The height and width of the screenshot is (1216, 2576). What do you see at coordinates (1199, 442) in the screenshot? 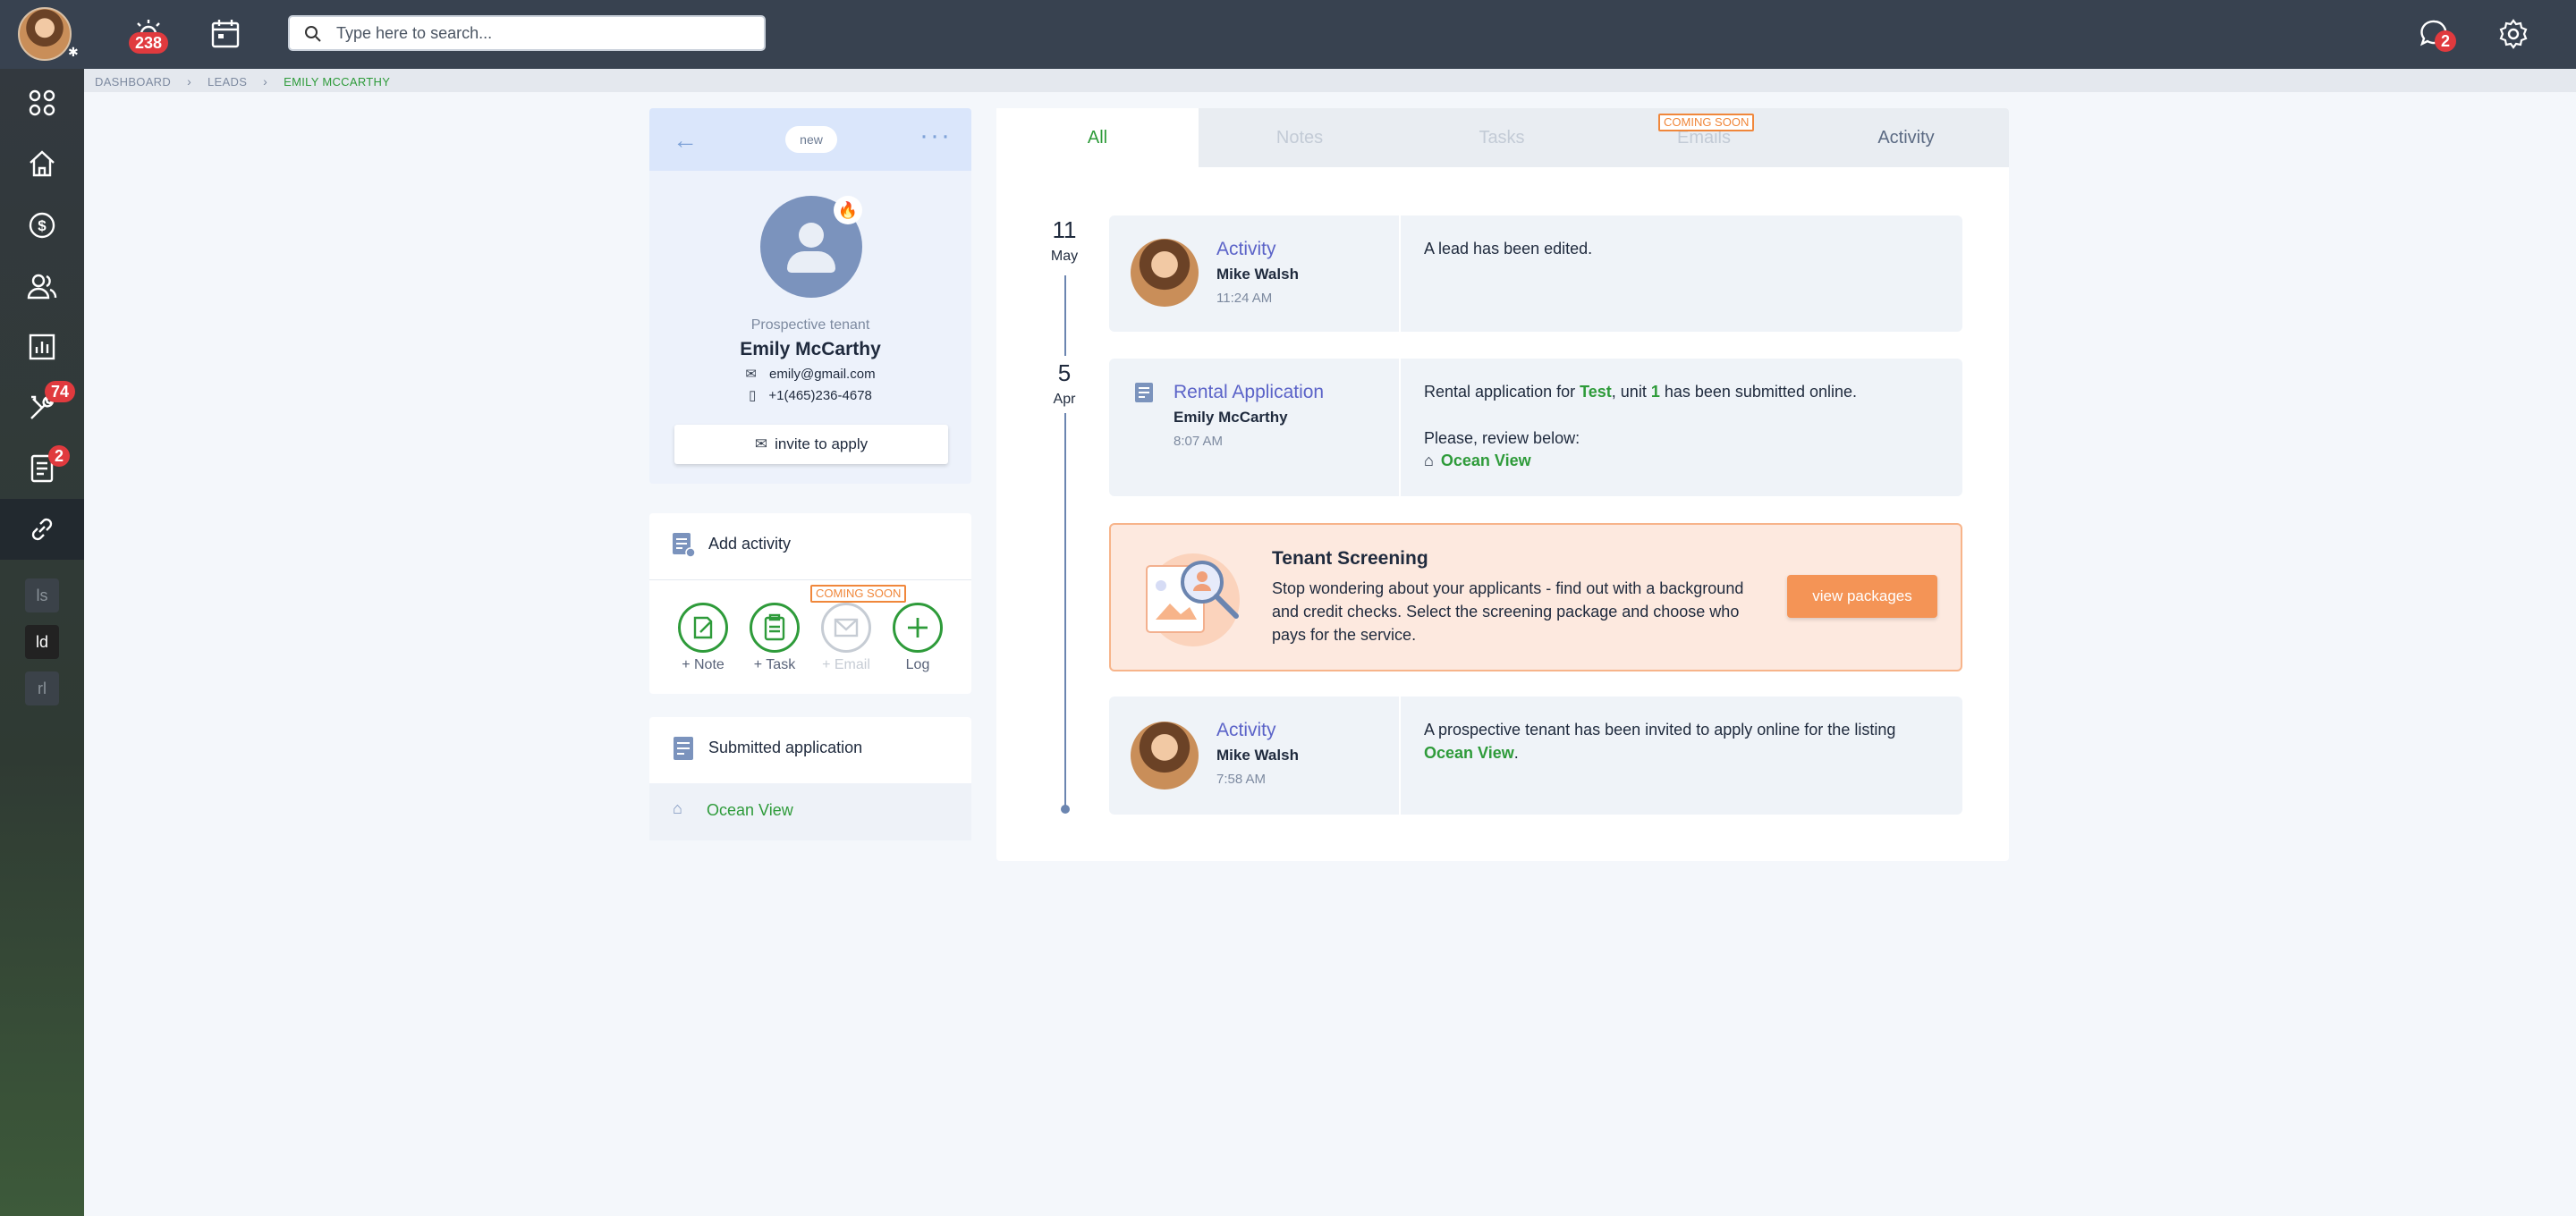
I see `entry-time: 8:07 AM` at bounding box center [1199, 442].